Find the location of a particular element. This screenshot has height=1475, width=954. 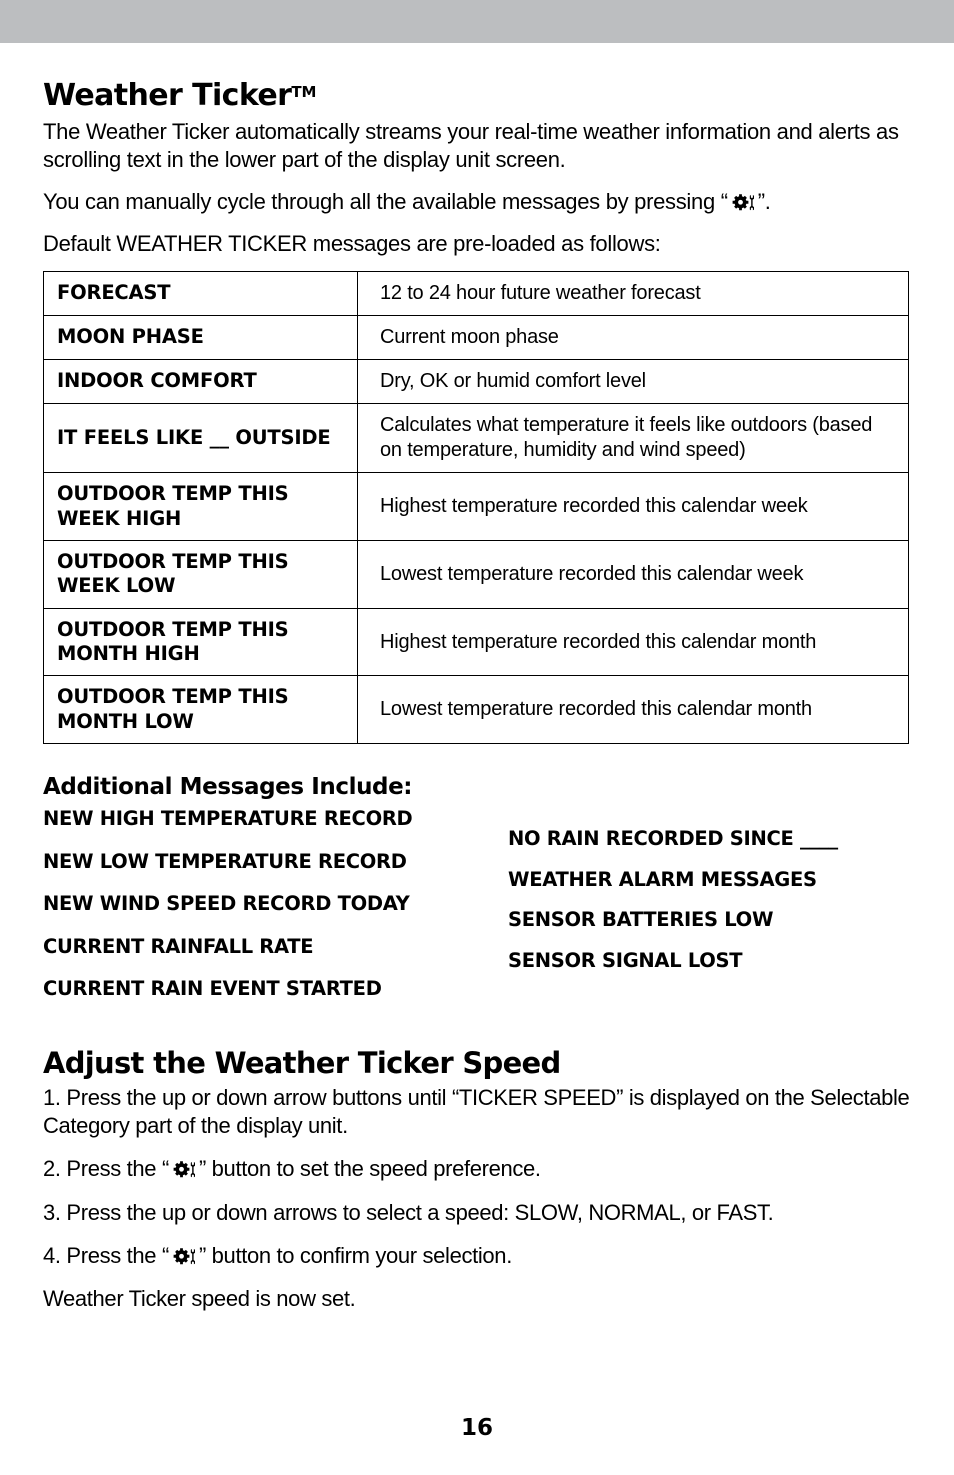

list-item: NEW WIND SPEED RECORD TODAY is located at coordinates (226, 904).